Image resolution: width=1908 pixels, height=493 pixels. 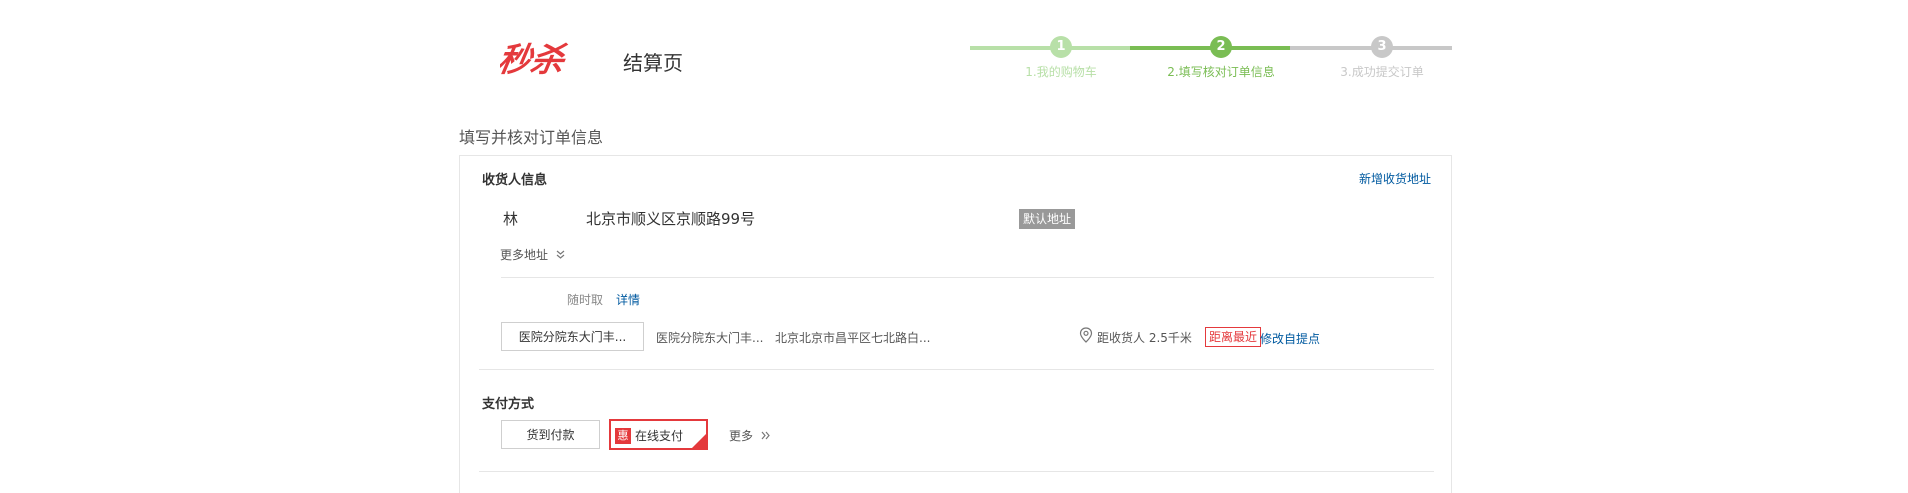 What do you see at coordinates (1144, 338) in the screenshot?
I see `pickup-distance: 距收货人 2.5千米` at bounding box center [1144, 338].